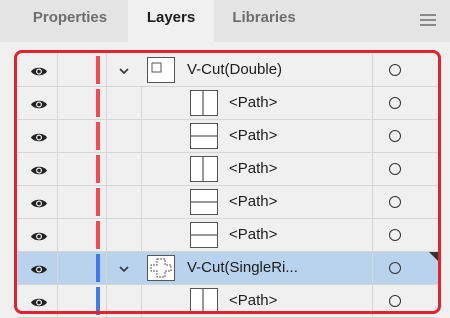  I want to click on layer-name: V-Cut(Double), so click(234, 70).